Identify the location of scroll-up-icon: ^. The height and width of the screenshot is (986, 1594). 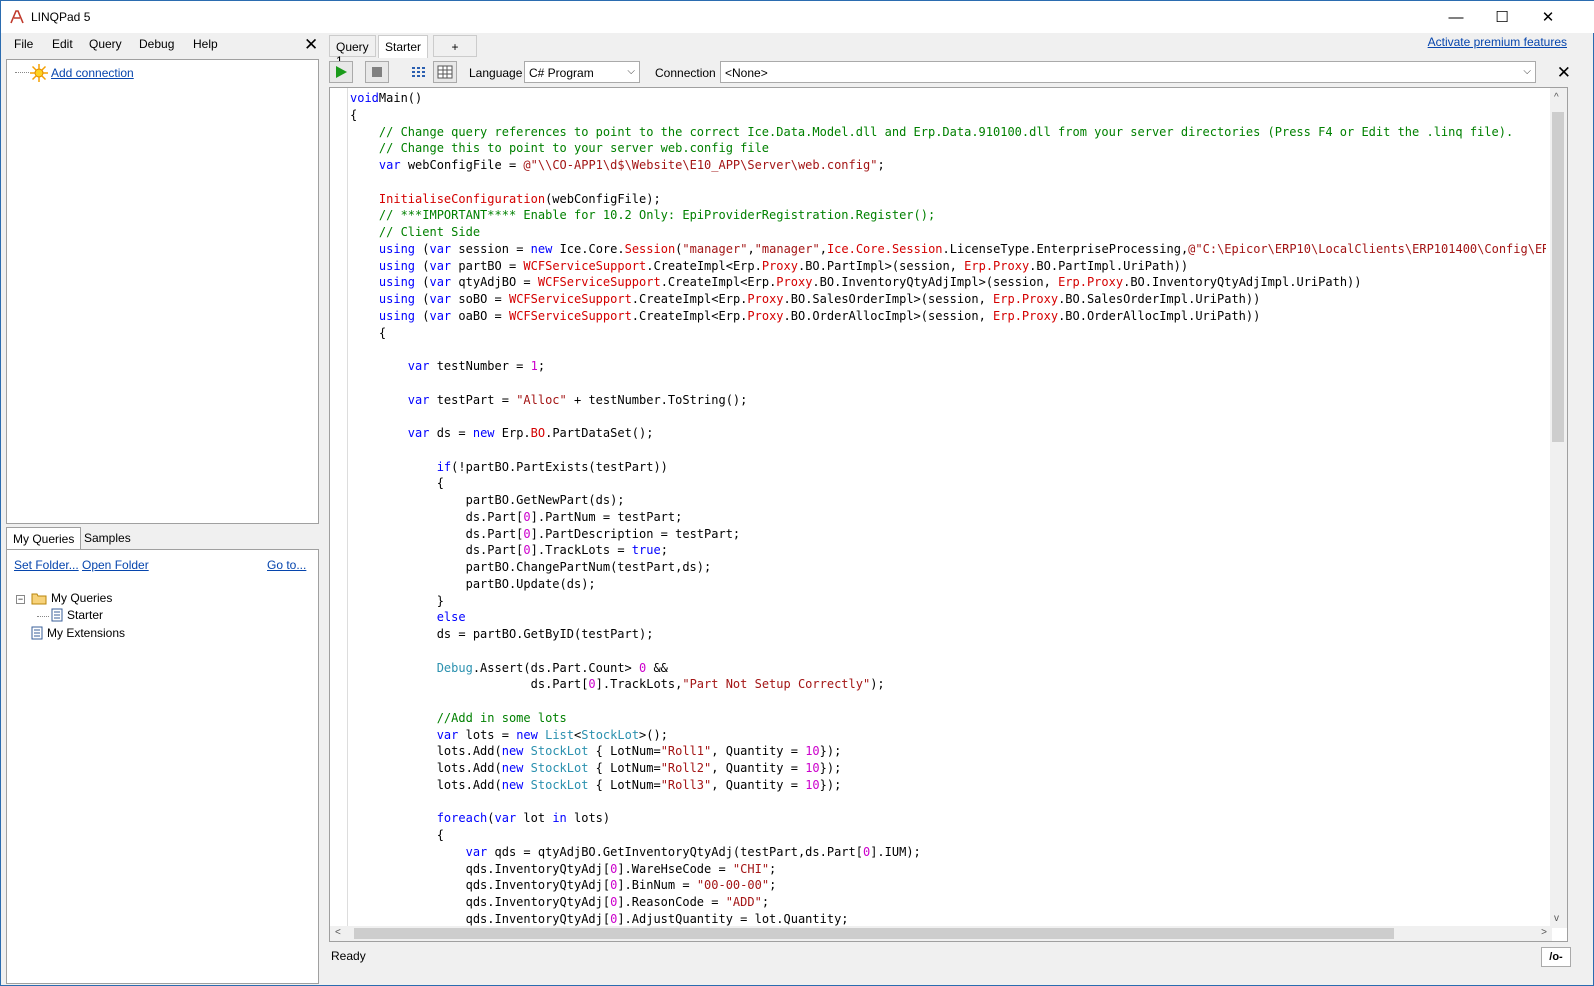
(1556, 97).